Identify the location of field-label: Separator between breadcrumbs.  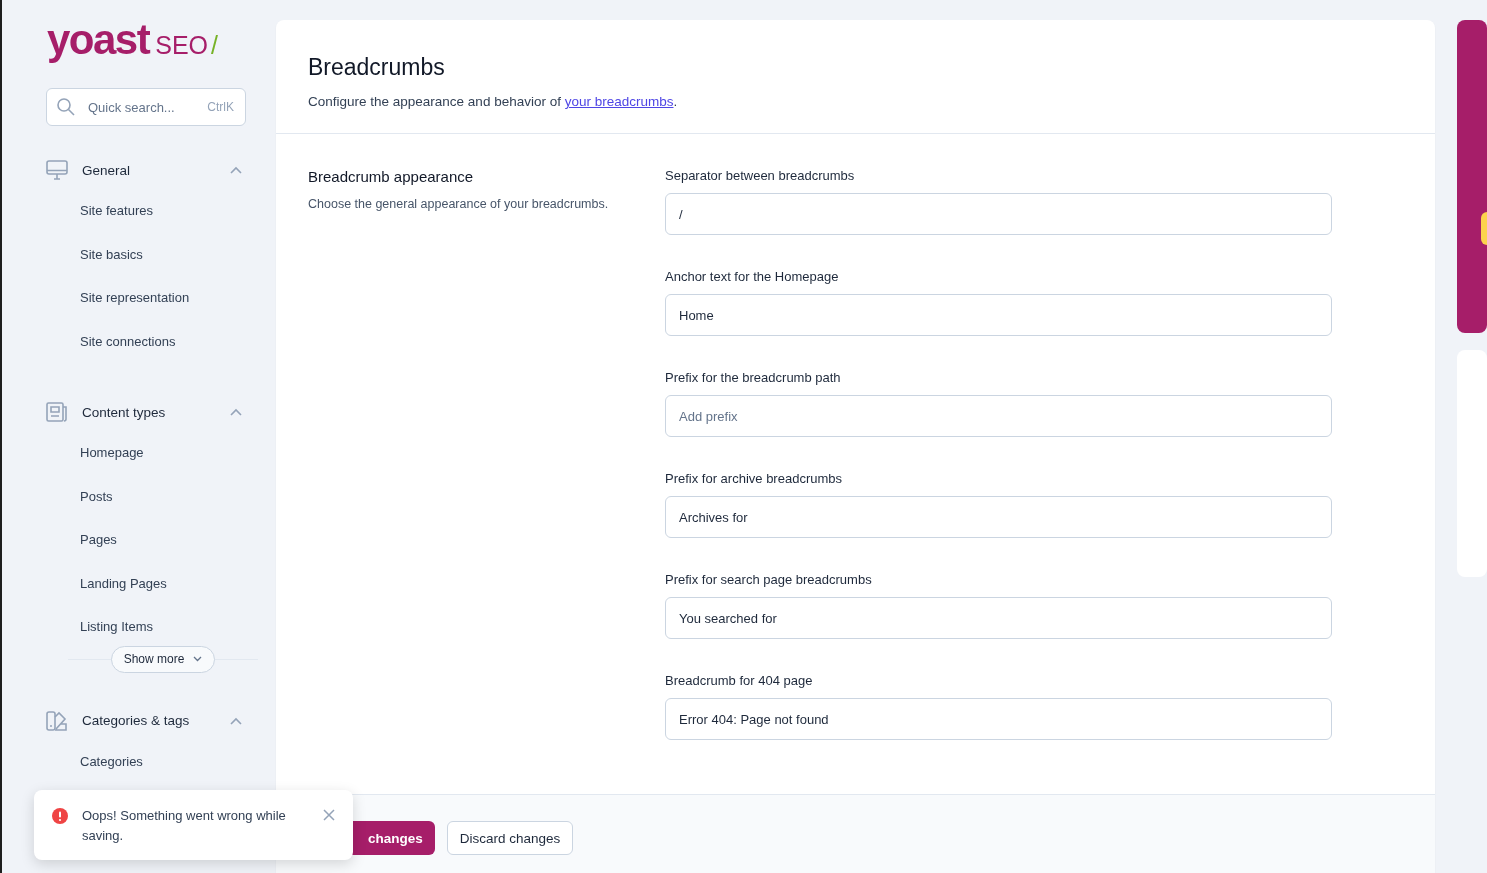
(760, 175).